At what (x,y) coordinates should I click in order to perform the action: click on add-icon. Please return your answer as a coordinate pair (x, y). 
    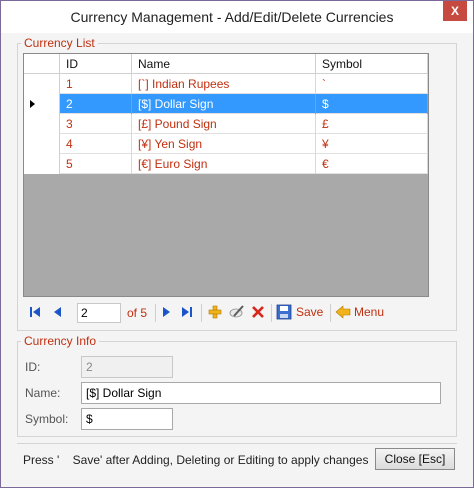
    Looking at the image, I should click on (215, 313).